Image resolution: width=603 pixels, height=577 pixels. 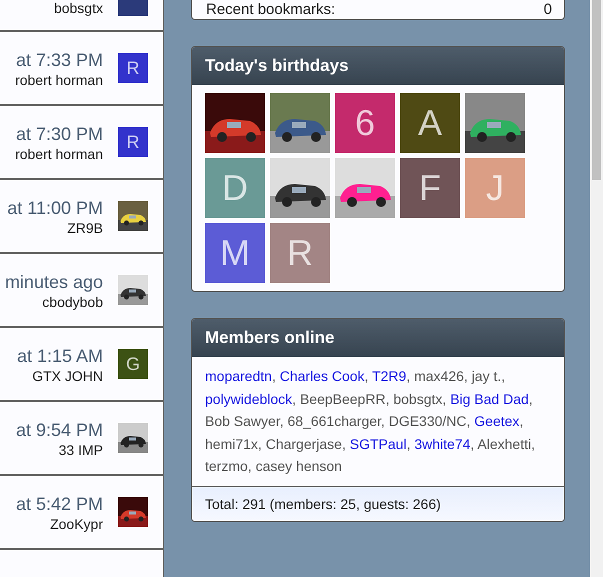 What do you see at coordinates (487, 376) in the screenshot?
I see `member-link: jay t.` at bounding box center [487, 376].